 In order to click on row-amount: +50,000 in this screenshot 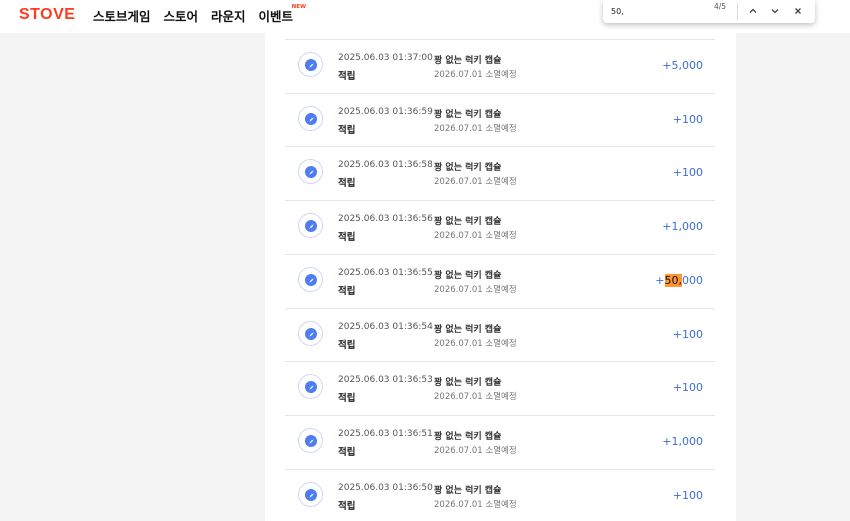, I will do `click(679, 280)`.